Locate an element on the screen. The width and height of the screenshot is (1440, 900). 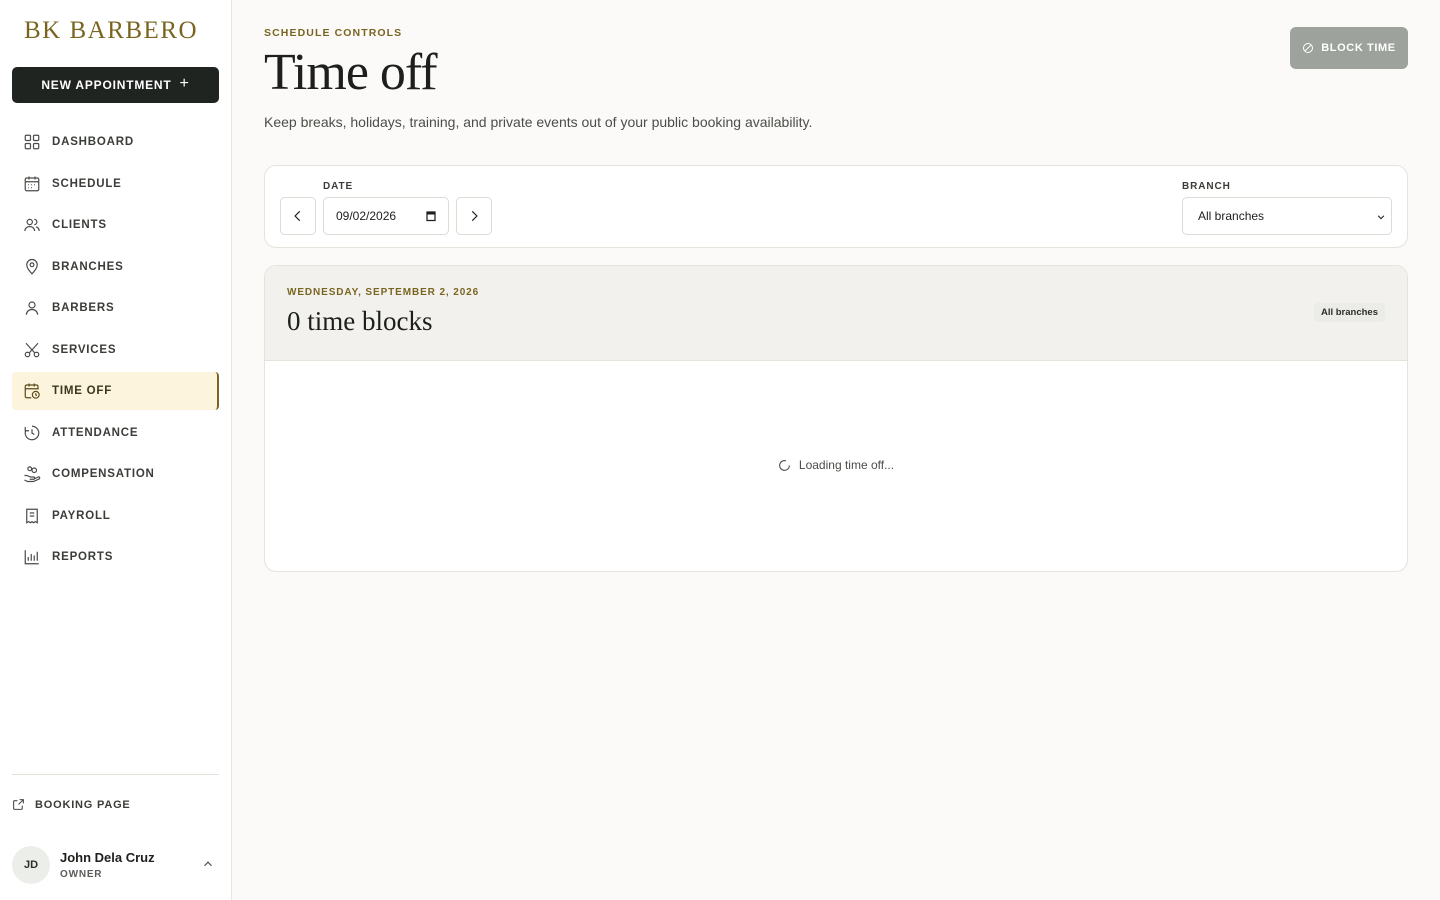
sidebar-item-label: SERVICES is located at coordinates (84, 349).